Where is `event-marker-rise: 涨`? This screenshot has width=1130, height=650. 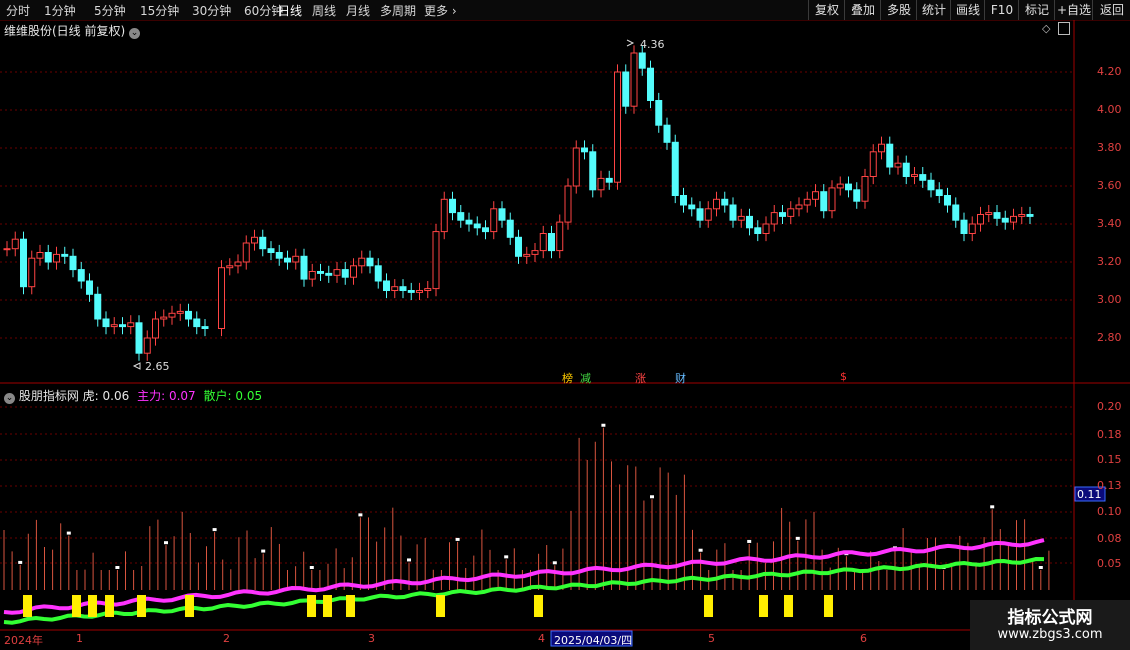
event-marker-rise: 涨 is located at coordinates (640, 378).